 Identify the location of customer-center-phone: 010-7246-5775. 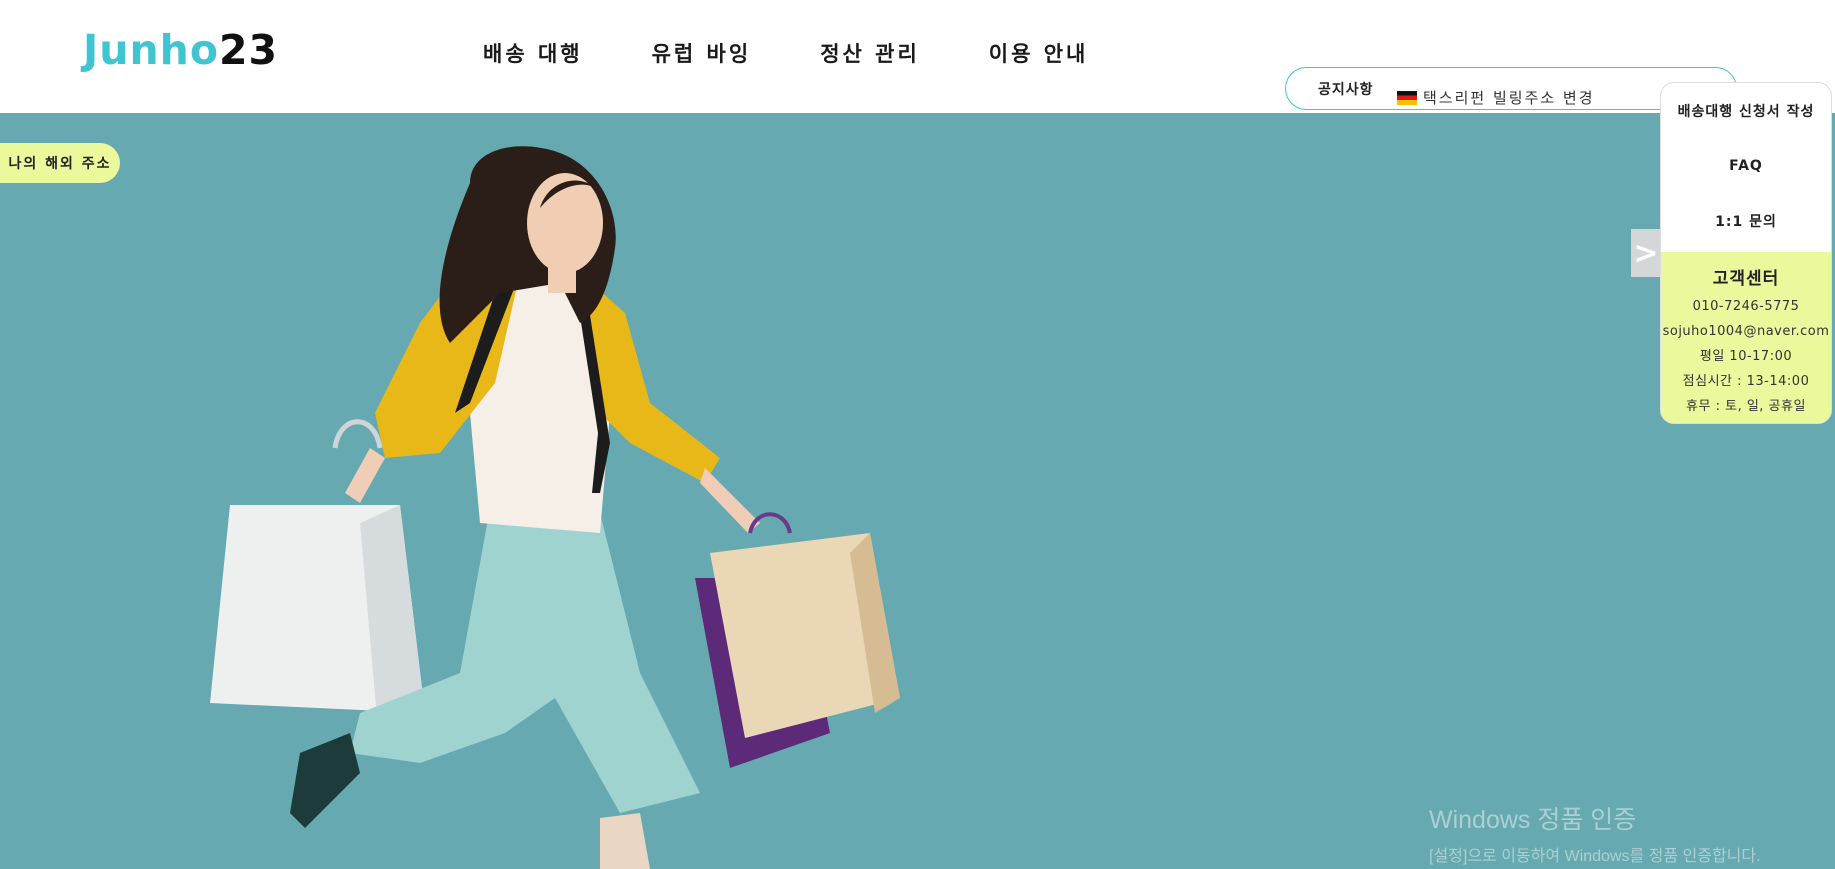
(1746, 306).